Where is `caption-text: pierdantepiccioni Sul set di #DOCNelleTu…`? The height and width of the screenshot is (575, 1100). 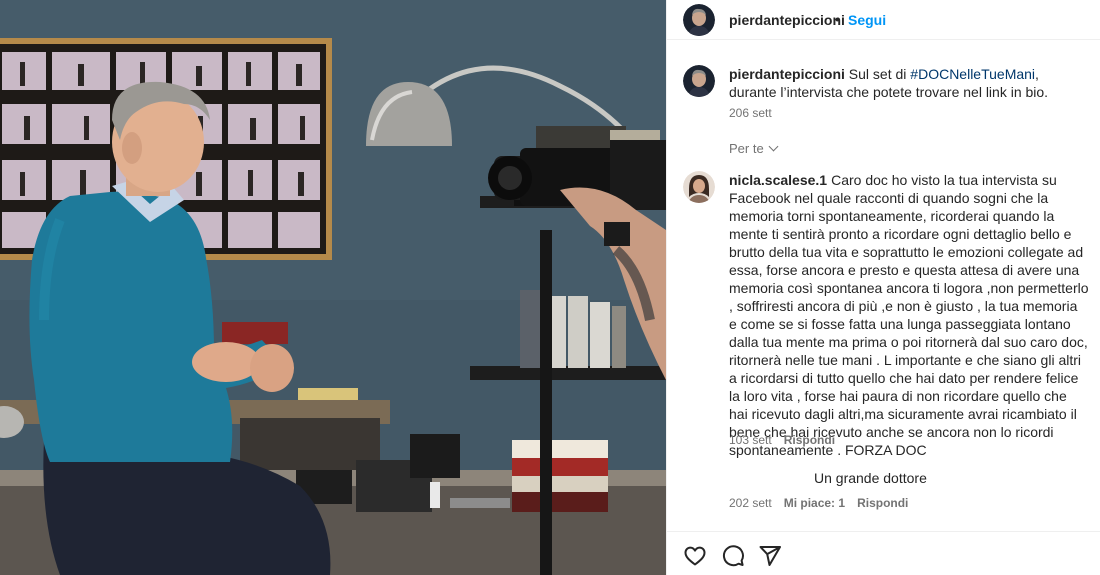 caption-text: pierdantepiccioni Sul set di #DOCNelleTu… is located at coordinates (904, 83).